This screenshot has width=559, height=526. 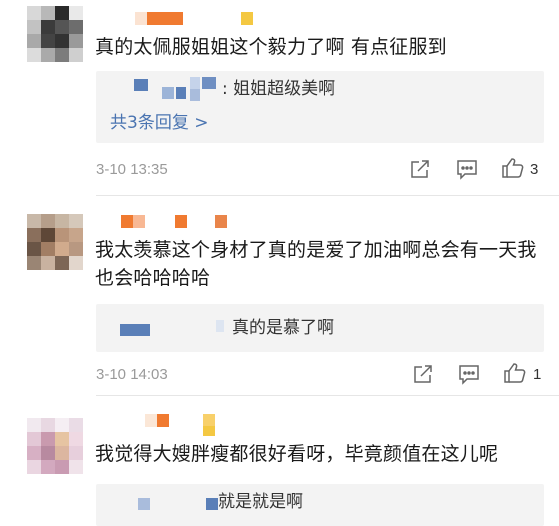 I want to click on comment-text: 我太羡慕这个身材了真的是爱了加油啊总会有一天我也会哈哈哈哈, so click(x=316, y=264).